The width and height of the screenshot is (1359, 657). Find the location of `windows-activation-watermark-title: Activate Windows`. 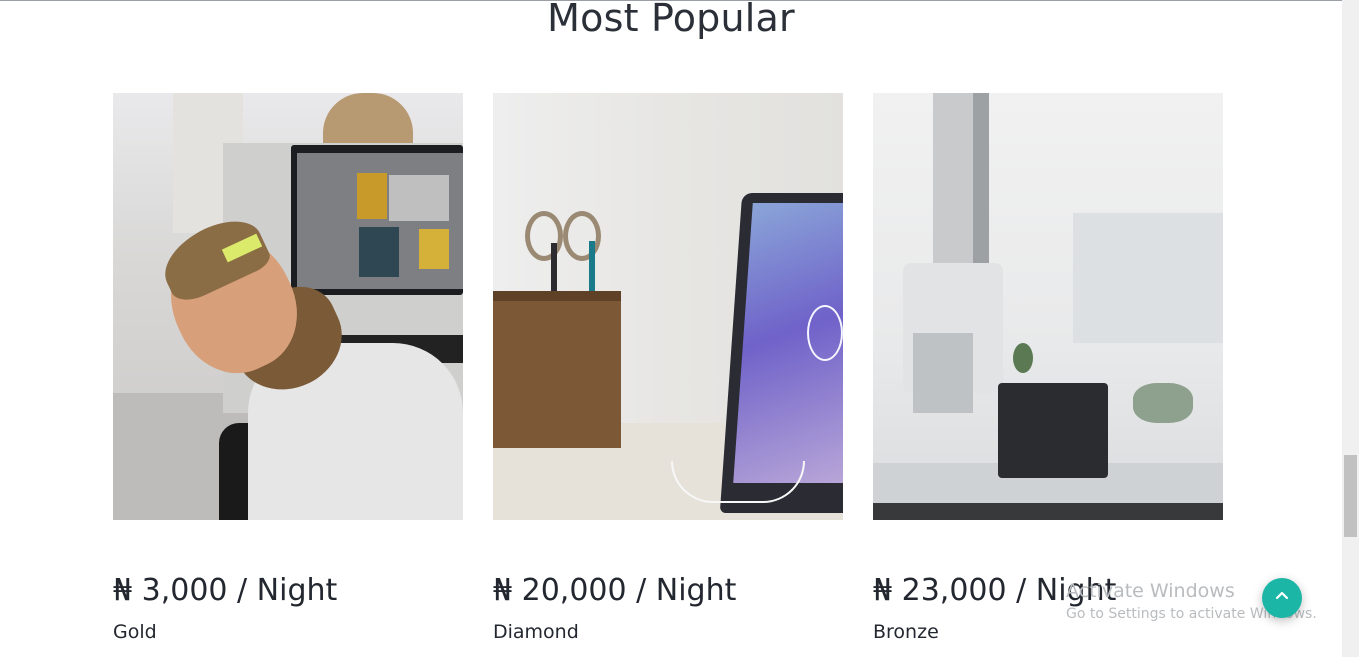

windows-activation-watermark-title: Activate Windows is located at coordinates (1150, 591).